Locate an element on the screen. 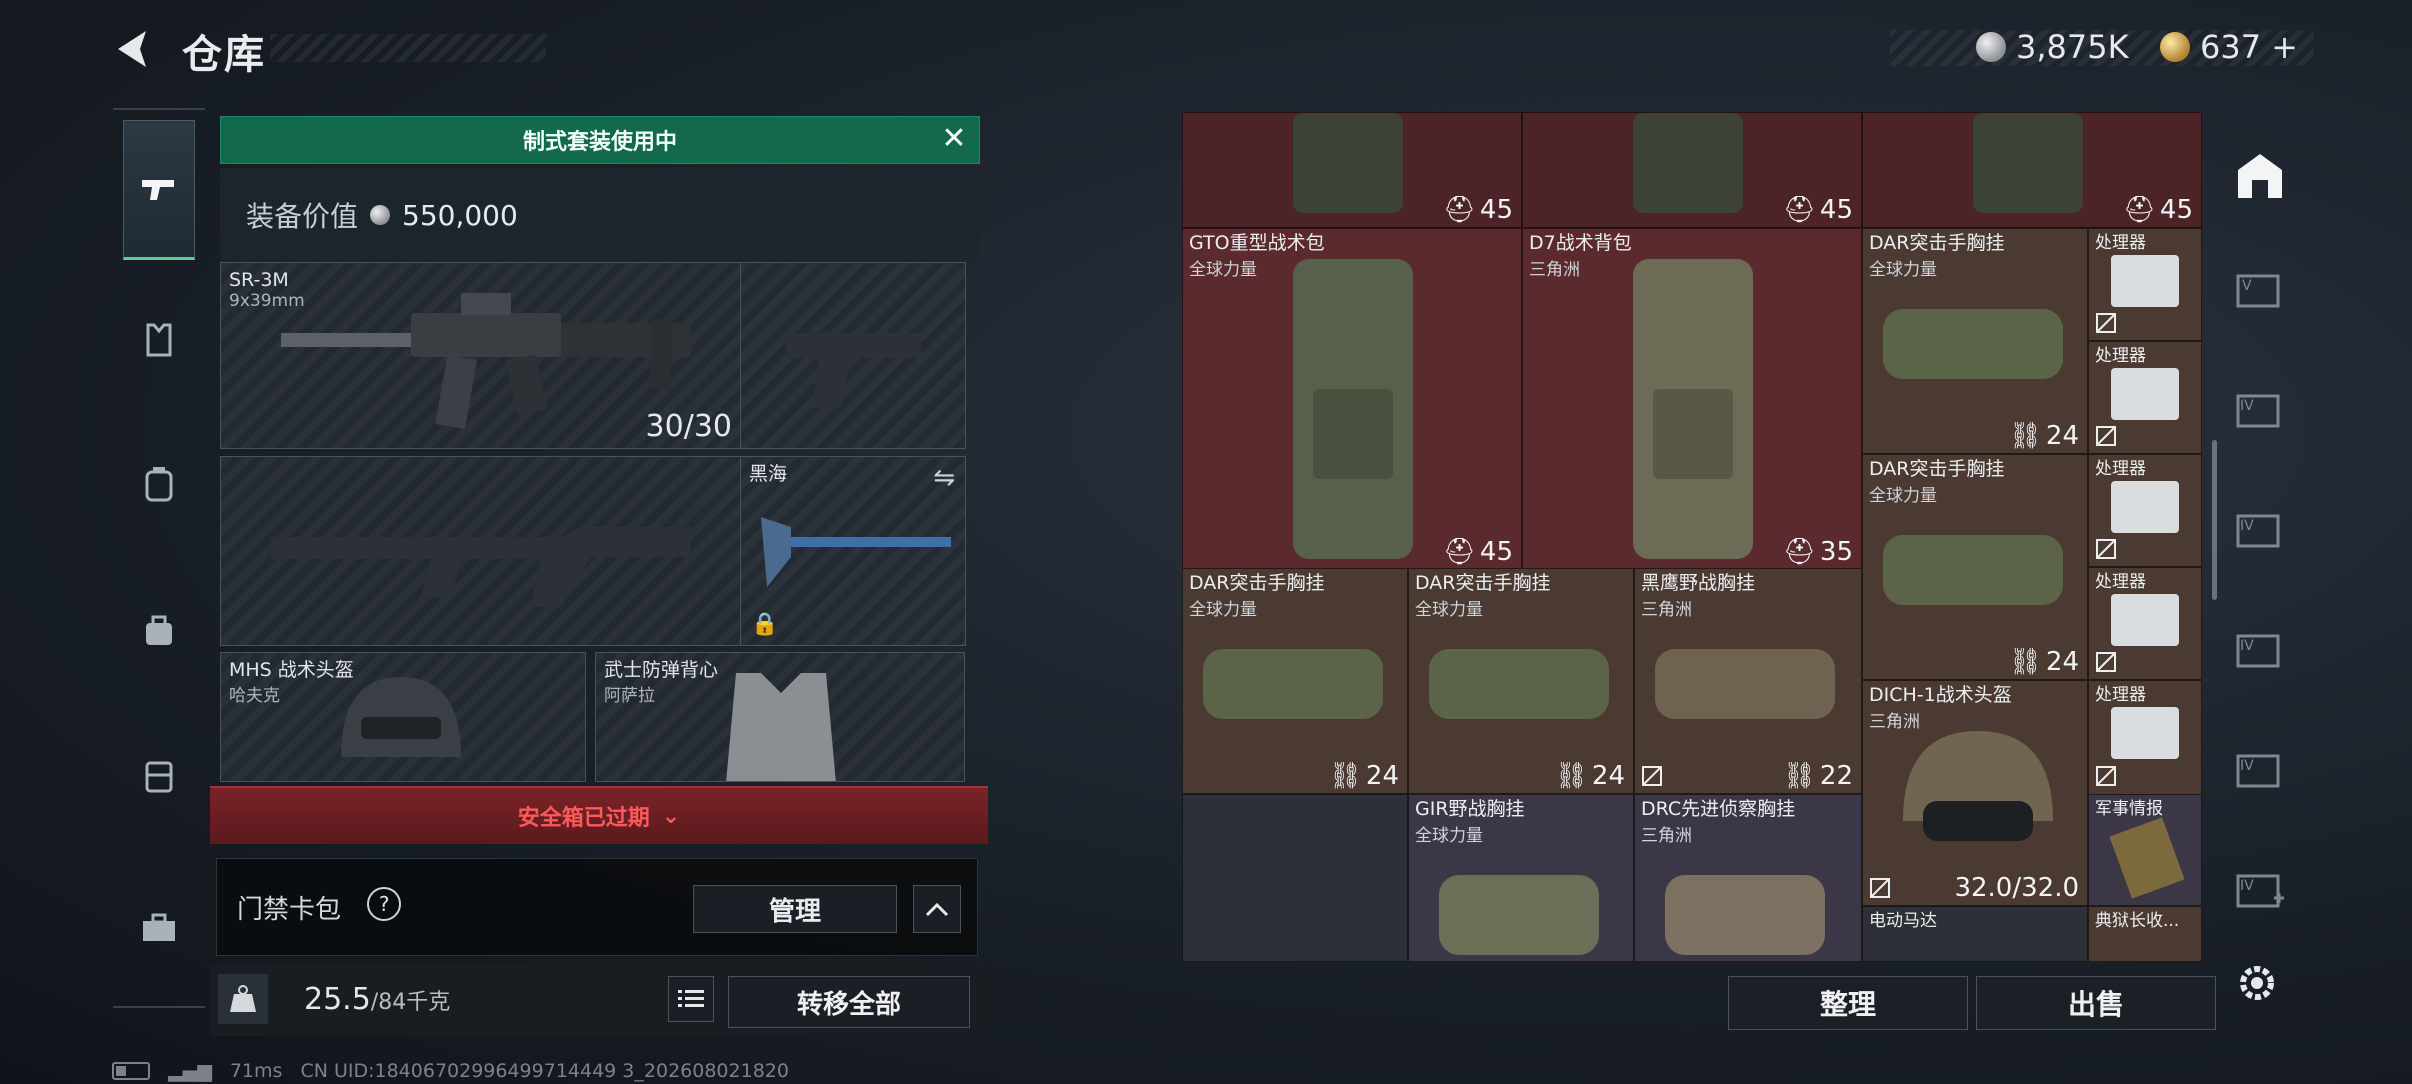 Image resolution: width=2412 pixels, height=1084 pixels. transfer-all-button: 转移全部 is located at coordinates (849, 1002).